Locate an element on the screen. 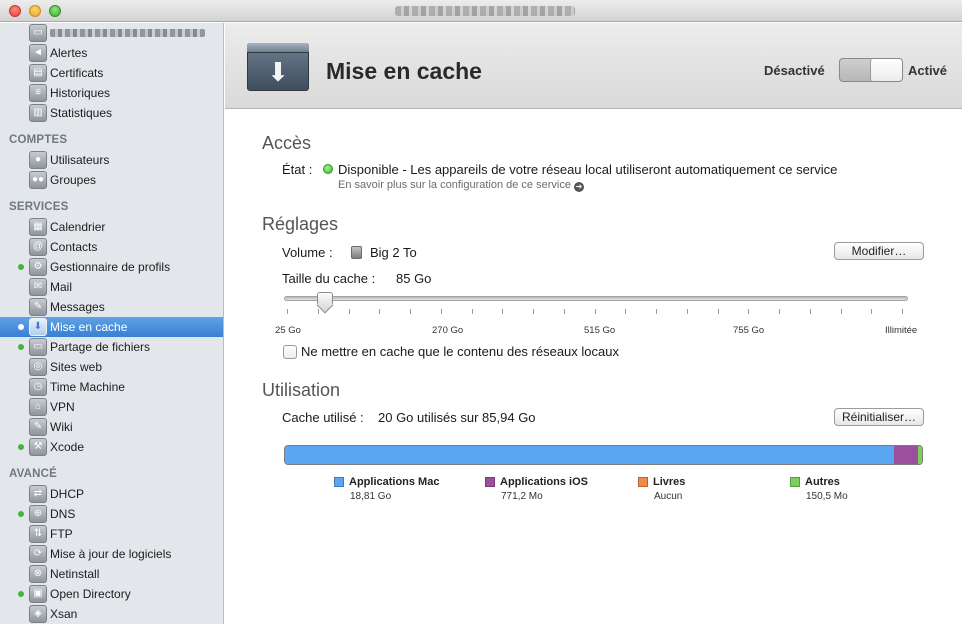 The image size is (962, 624). sidebar-item-label: Xcode is located at coordinates (67, 447).